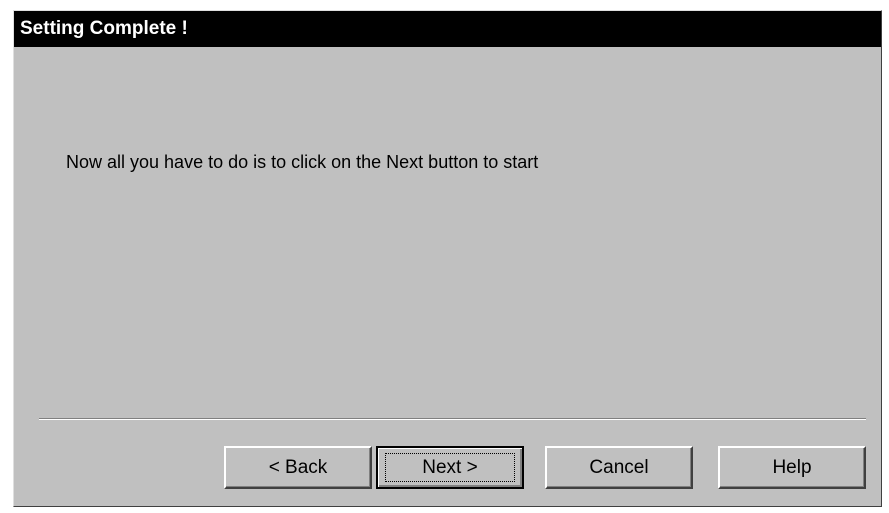 This screenshot has width=889, height=513. I want to click on back-button: < Back, so click(298, 467).